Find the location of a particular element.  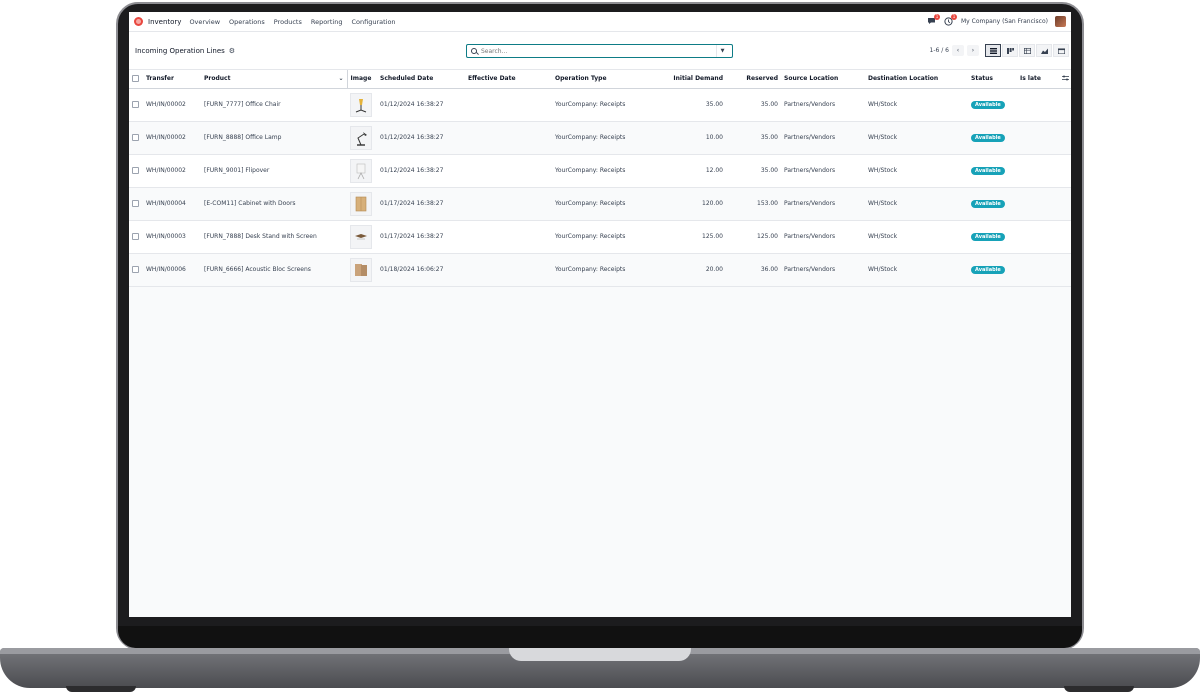

cell-image is located at coordinates (362, 204).